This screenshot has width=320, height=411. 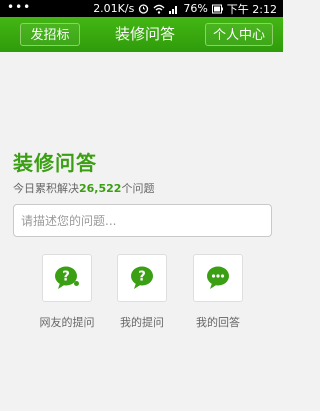 I want to click on app-header: 发招标 装修问答 个人中心, so click(x=141, y=34).